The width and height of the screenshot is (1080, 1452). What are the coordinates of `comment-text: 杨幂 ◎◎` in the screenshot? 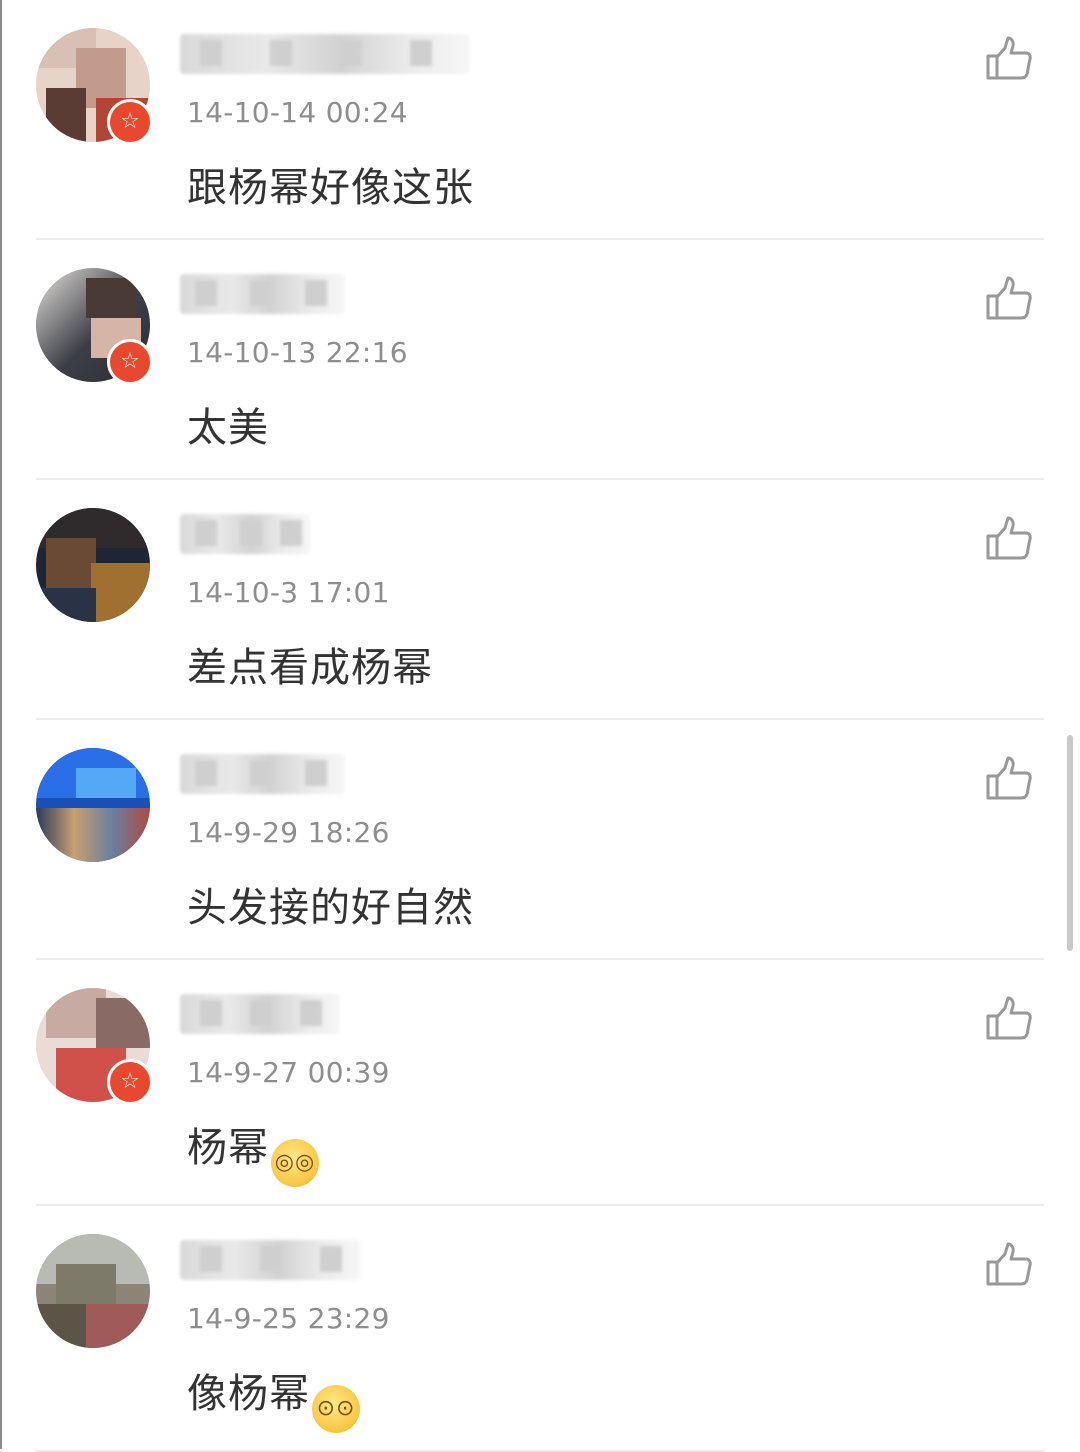 It's located at (253, 1151).